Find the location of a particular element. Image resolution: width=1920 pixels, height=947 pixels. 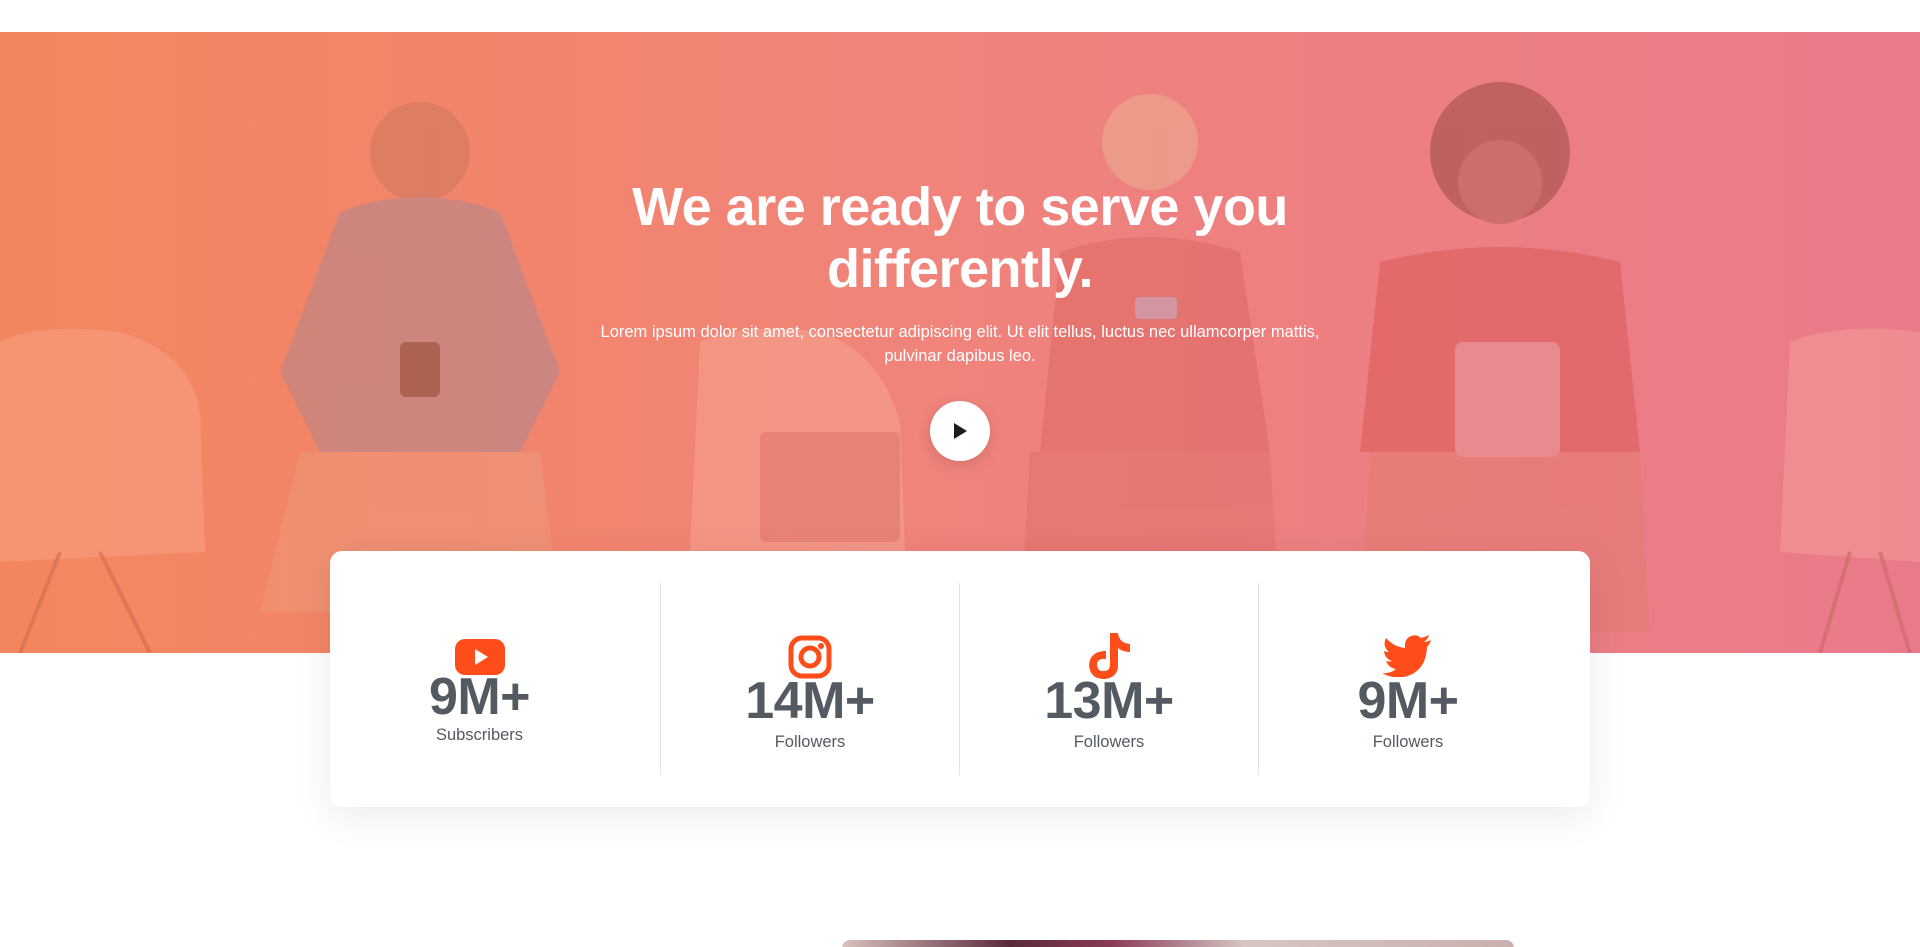

play-video-button is located at coordinates (960, 431).